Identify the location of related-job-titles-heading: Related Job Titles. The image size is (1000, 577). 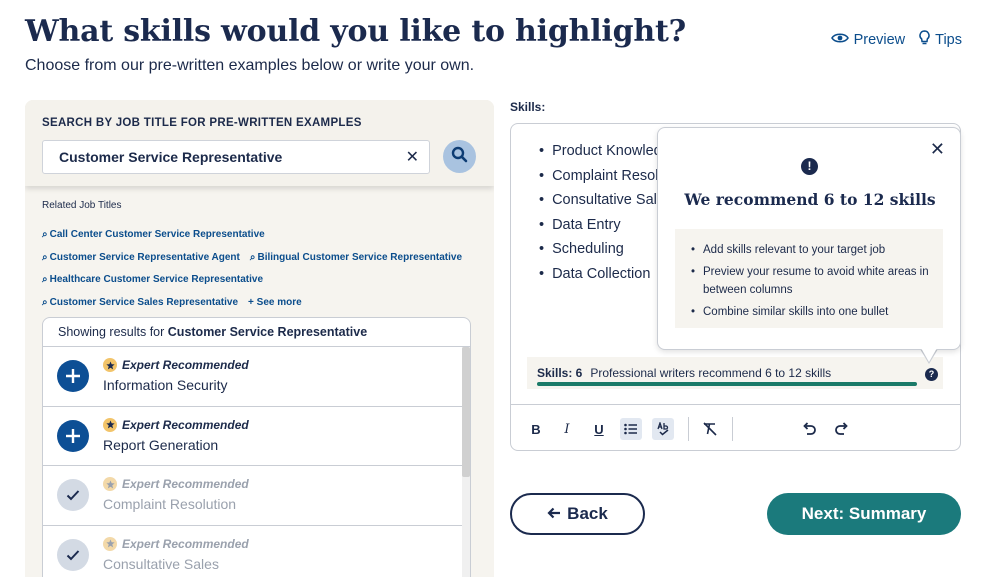
(82, 205).